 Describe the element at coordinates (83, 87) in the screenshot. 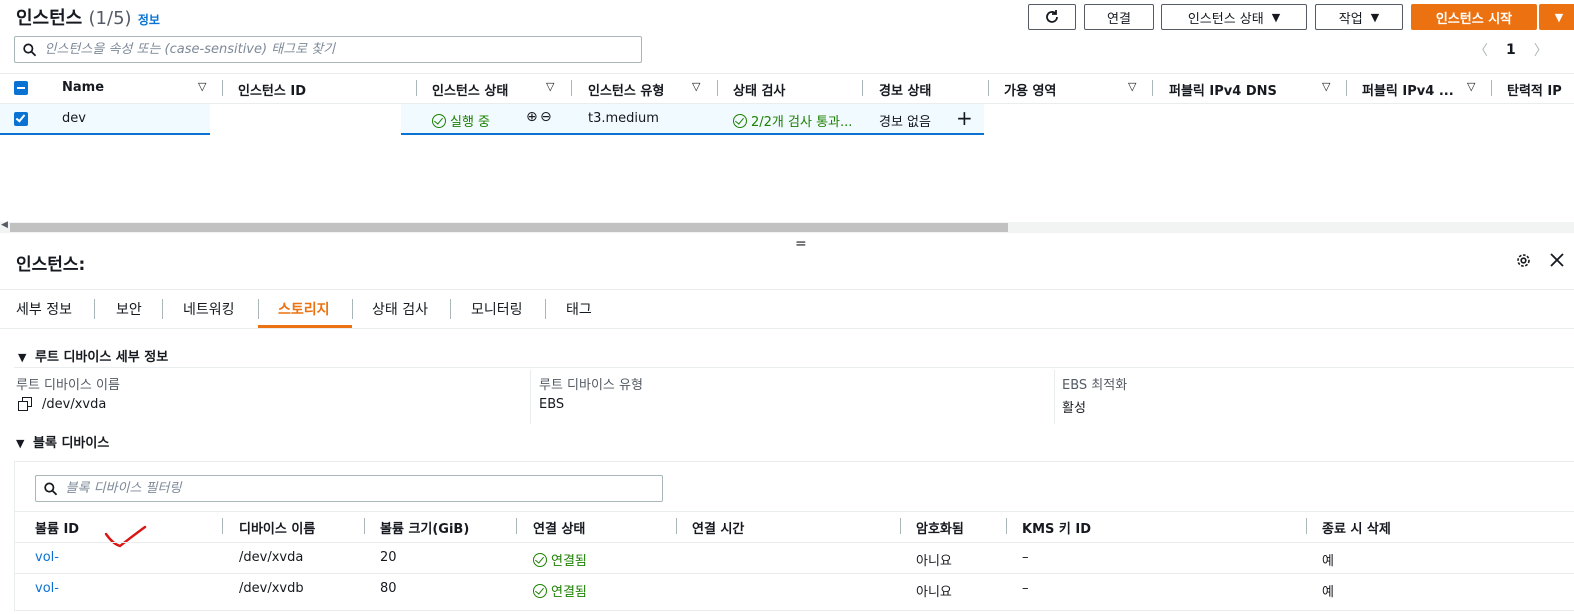

I see `col-name: Name` at that location.